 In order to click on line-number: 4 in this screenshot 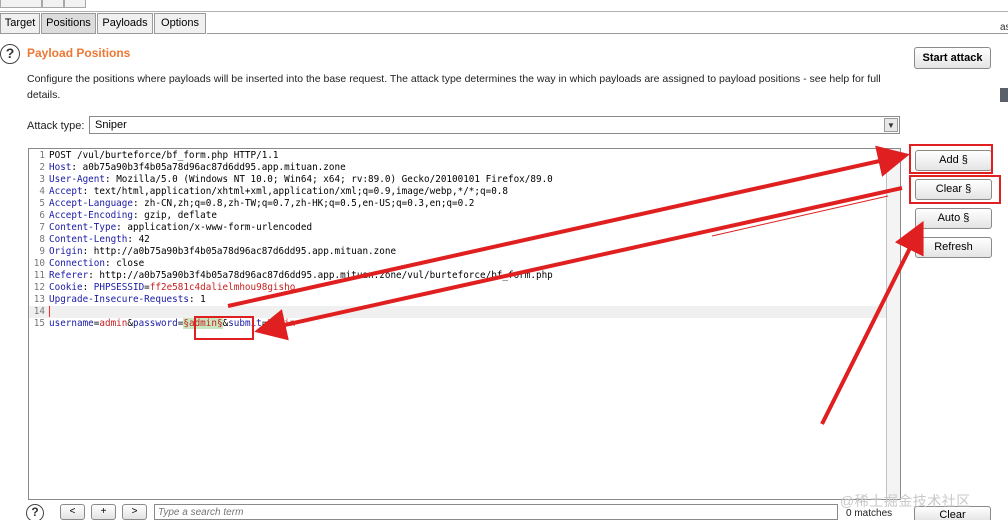, I will do `click(42, 191)`.